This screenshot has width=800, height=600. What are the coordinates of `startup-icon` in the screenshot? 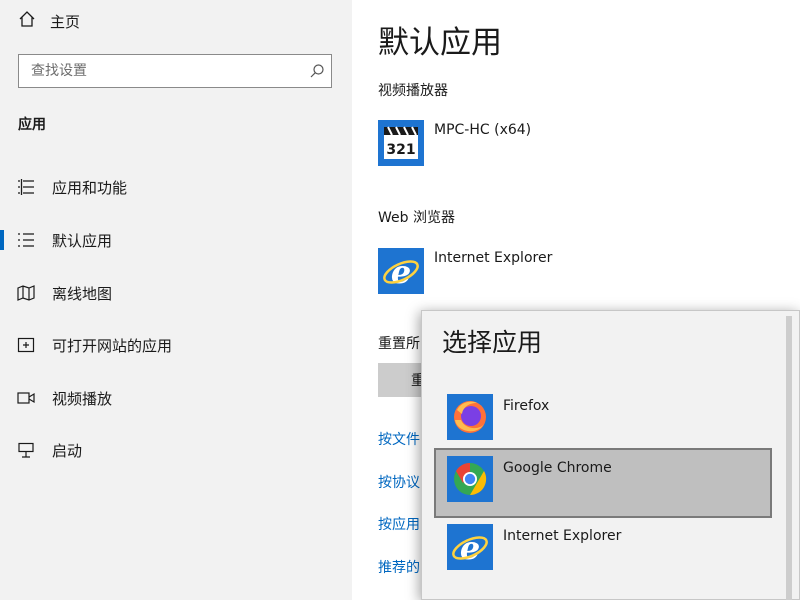 It's located at (26, 450).